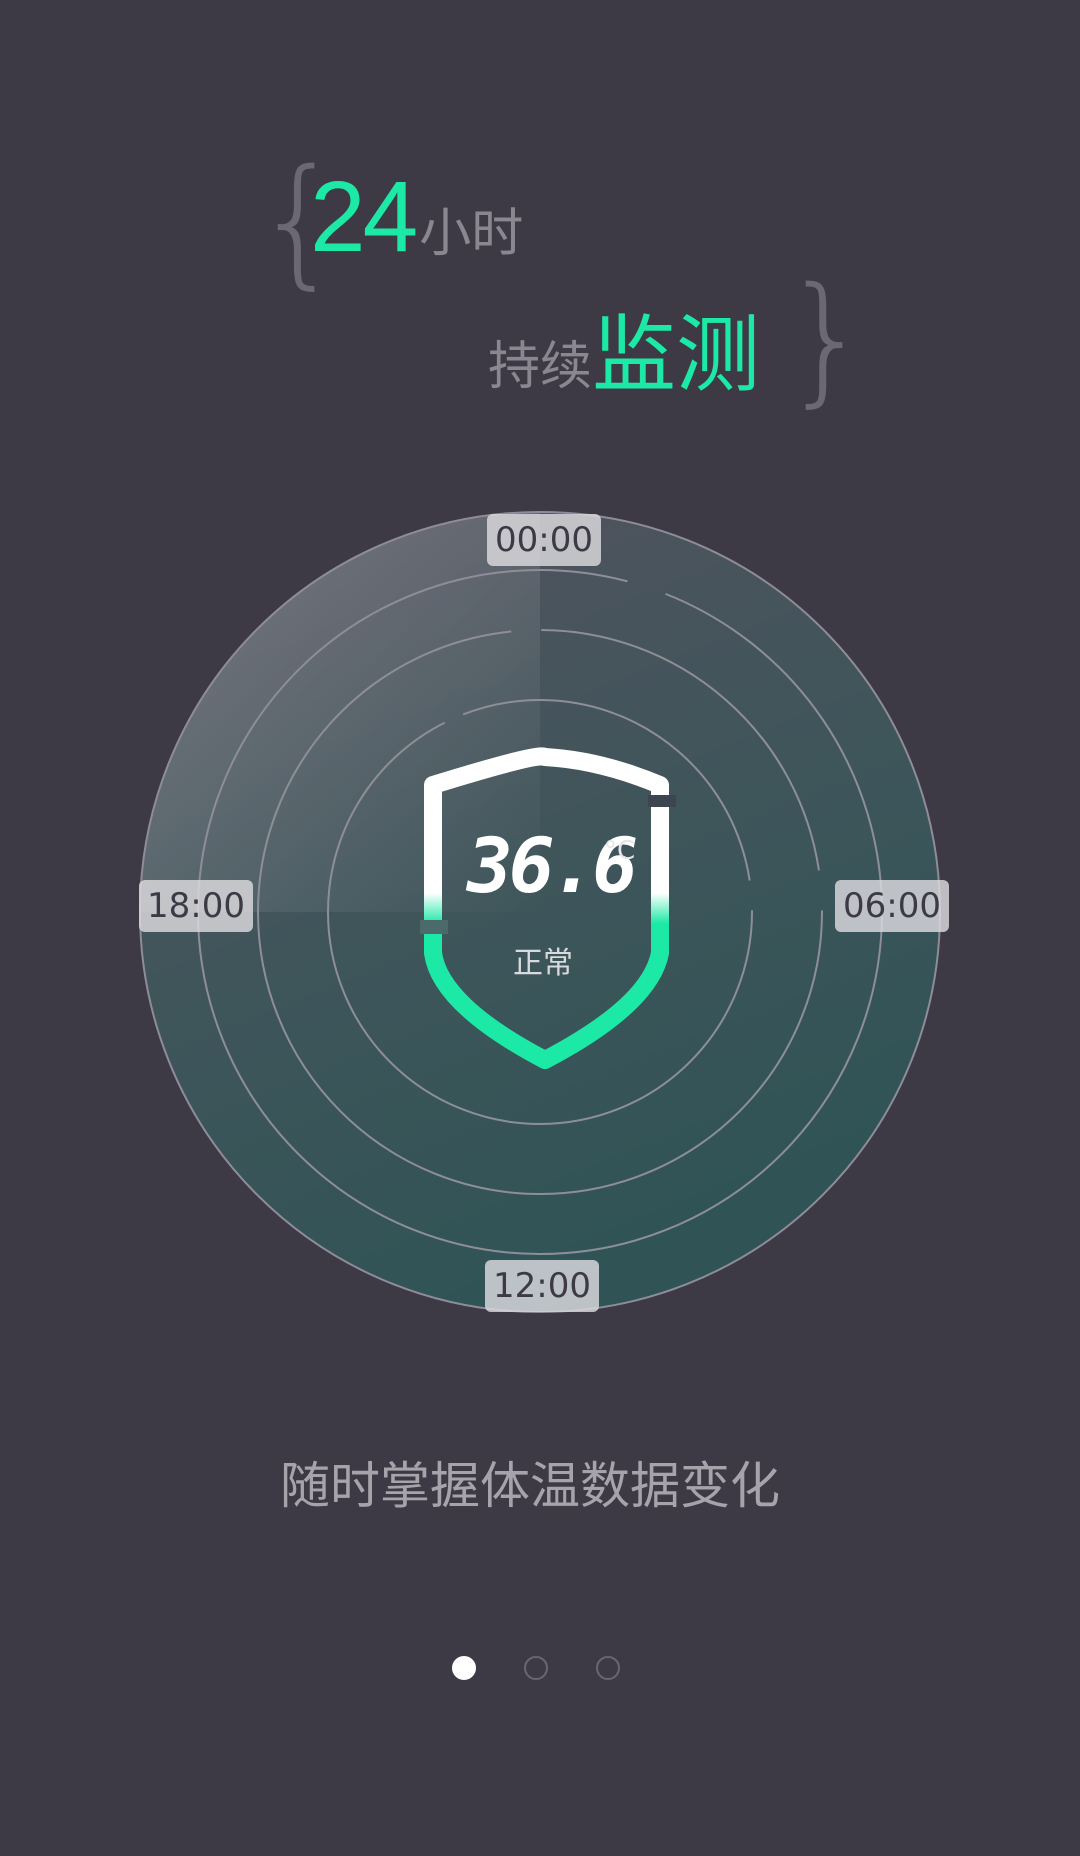 Image resolution: width=1080 pixels, height=1856 pixels. I want to click on time-label-0600: 06:00, so click(892, 906).